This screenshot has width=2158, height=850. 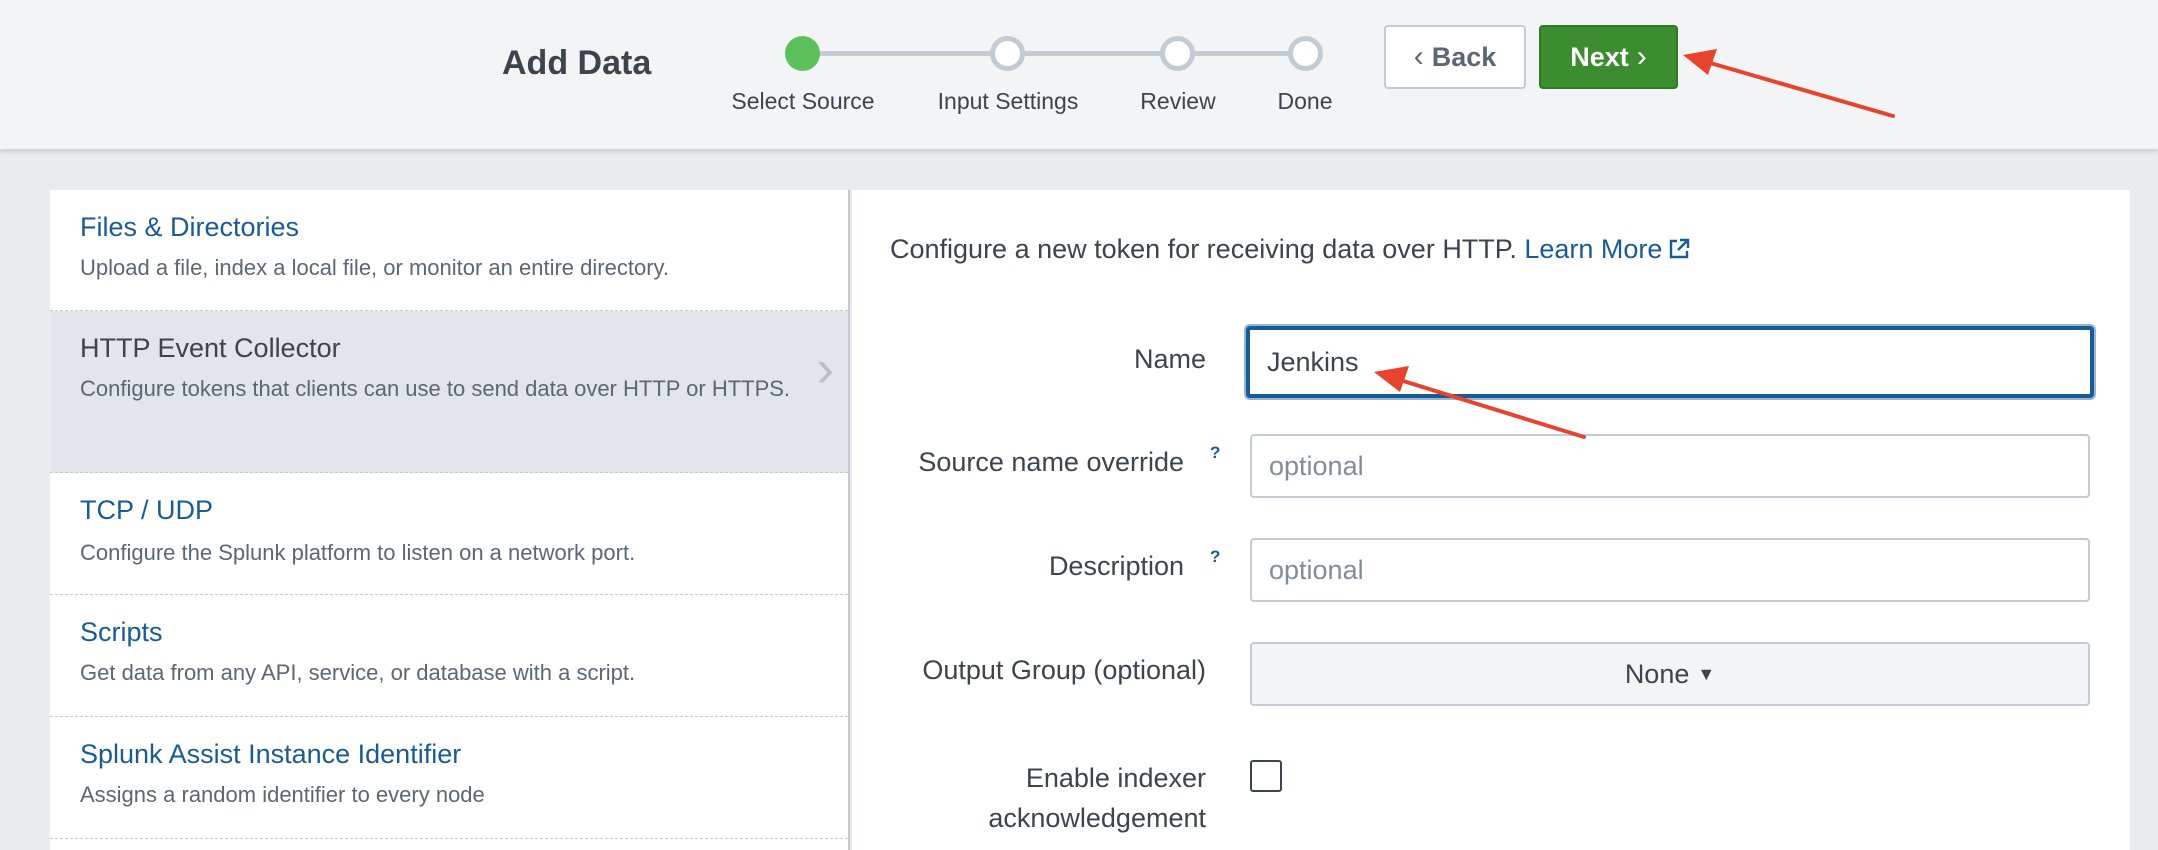 I want to click on source-title: Files & Directories, so click(x=190, y=227).